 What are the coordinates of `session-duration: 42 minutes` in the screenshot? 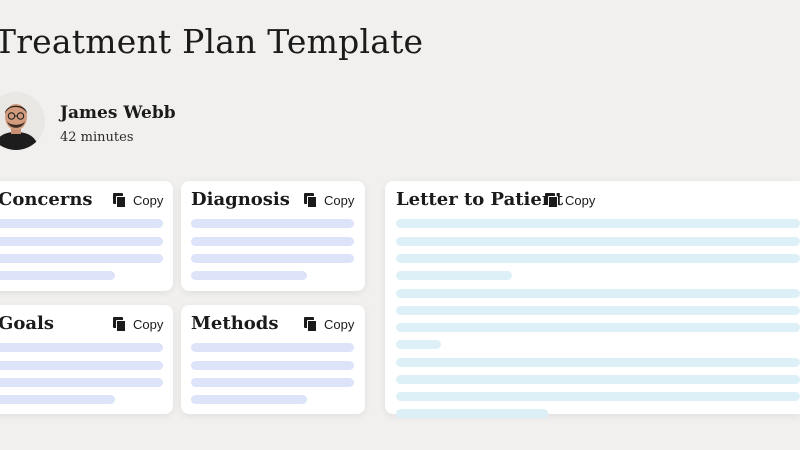 It's located at (97, 137).